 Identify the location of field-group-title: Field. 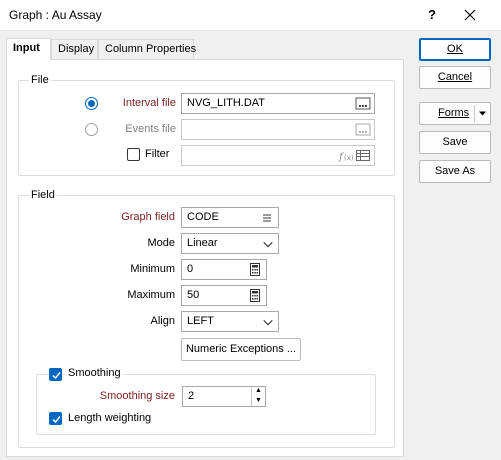
(43, 195).